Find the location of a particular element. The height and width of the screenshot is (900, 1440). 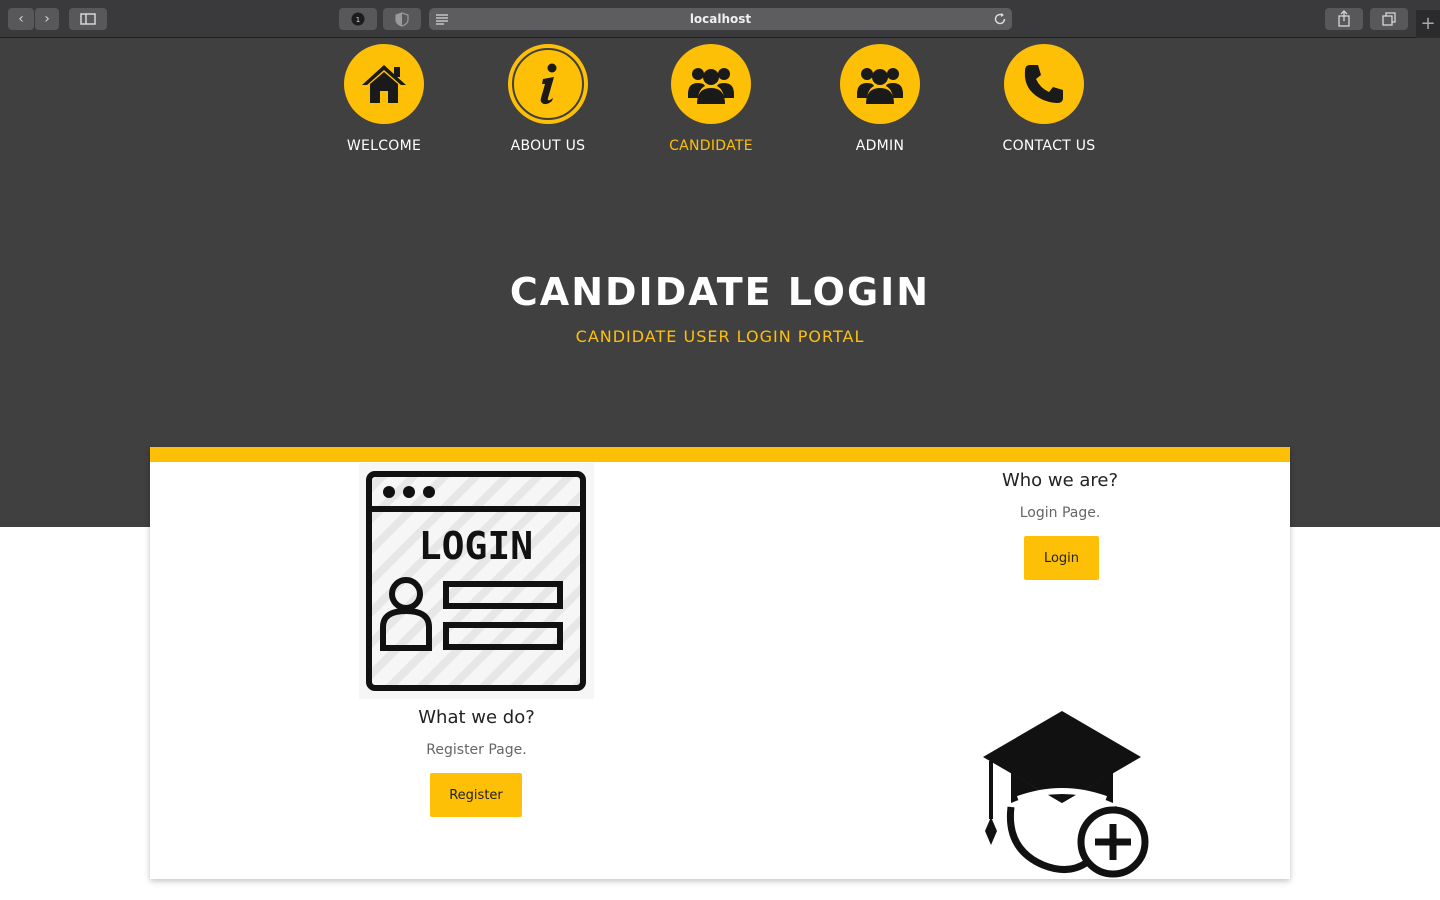

login-illustration: LOGIN is located at coordinates (476, 581).